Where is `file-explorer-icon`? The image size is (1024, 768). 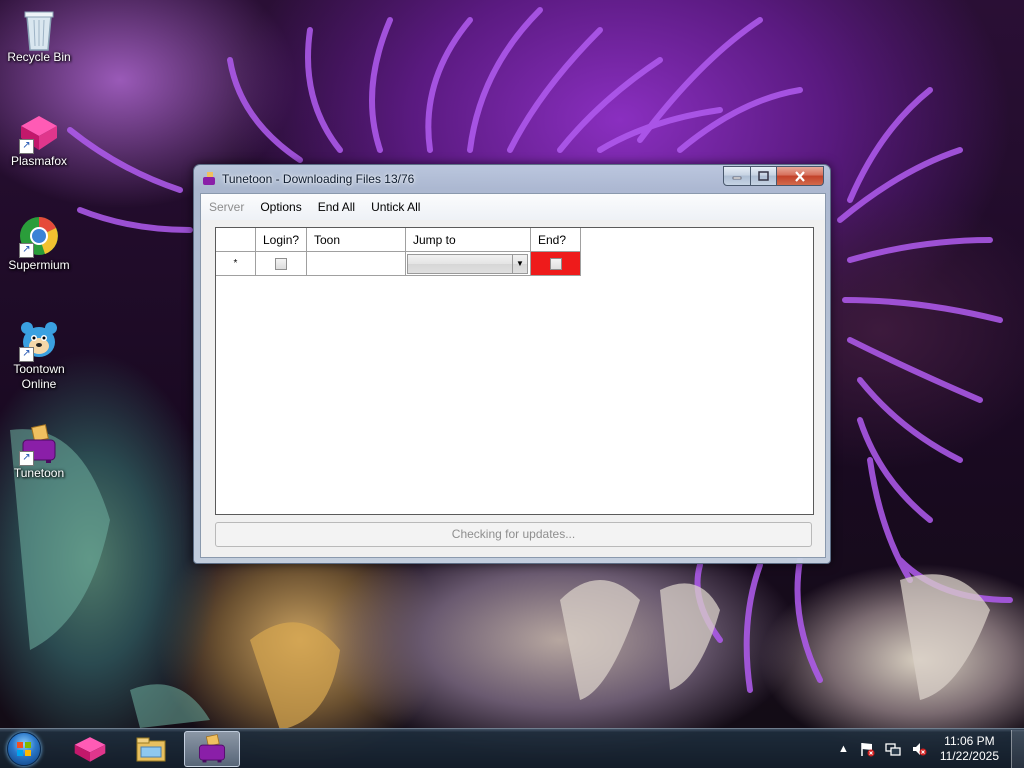 file-explorer-icon is located at coordinates (151, 749).